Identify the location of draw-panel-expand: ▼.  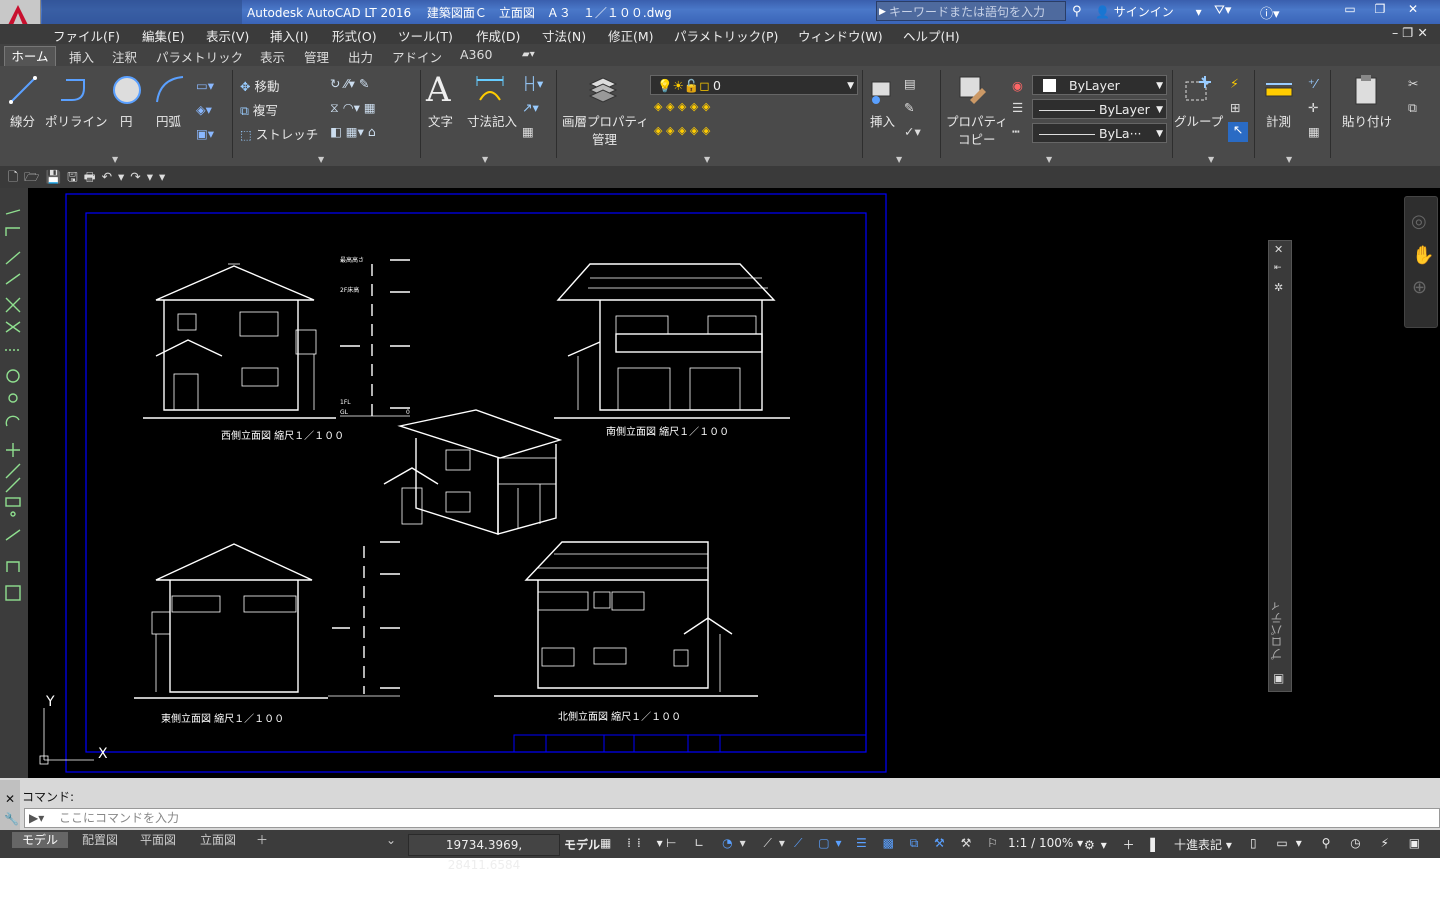
(115, 159).